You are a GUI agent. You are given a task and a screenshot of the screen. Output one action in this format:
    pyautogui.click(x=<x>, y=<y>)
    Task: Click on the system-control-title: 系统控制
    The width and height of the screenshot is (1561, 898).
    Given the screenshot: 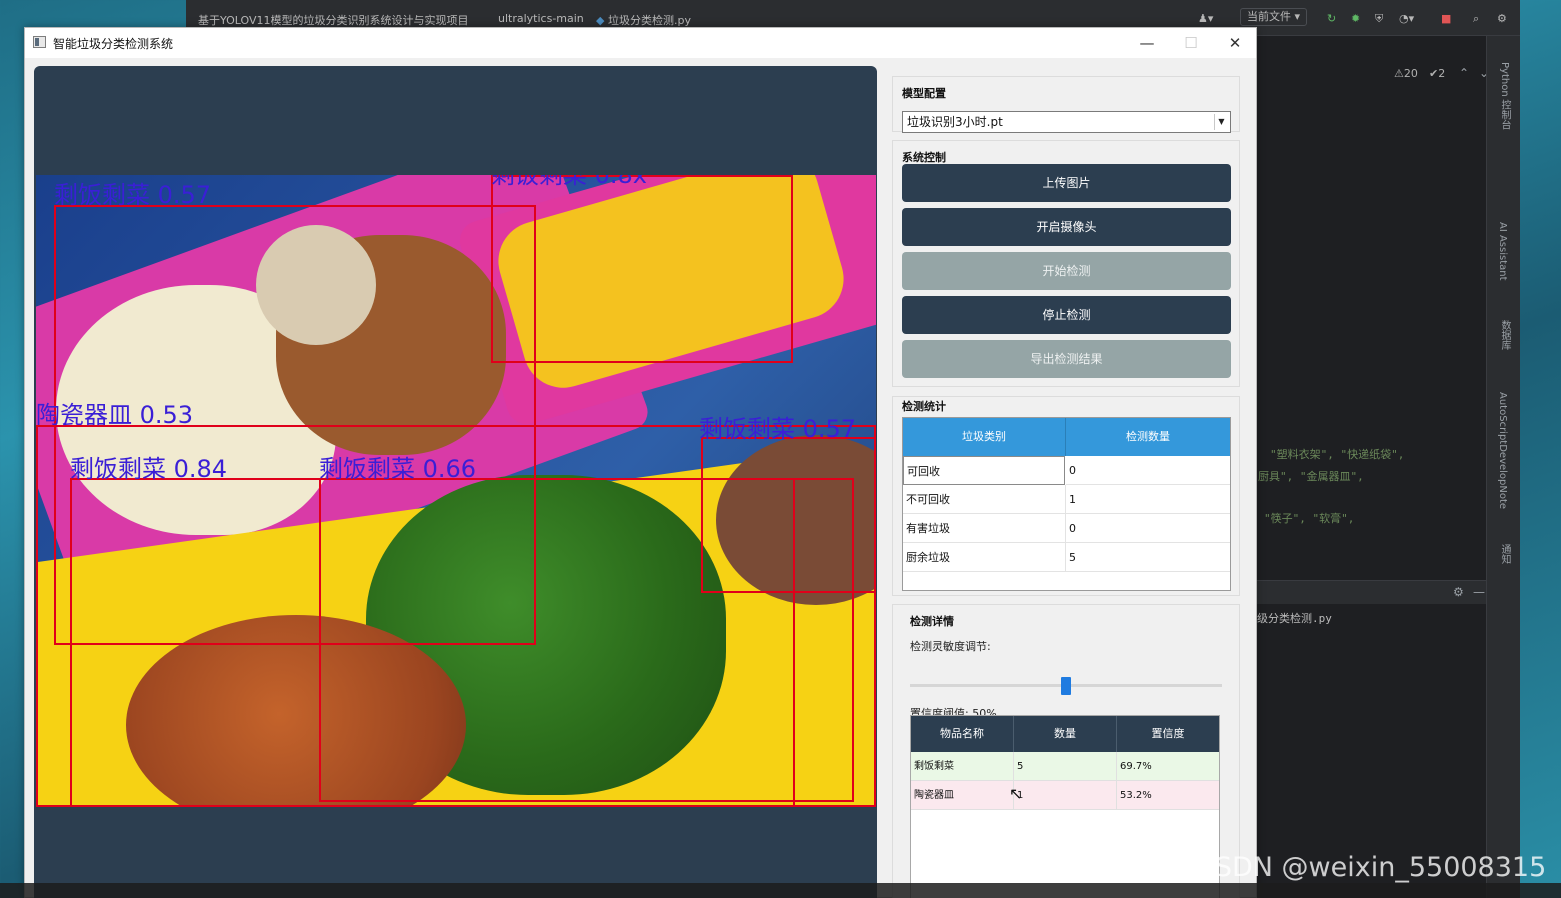 What is the action you would take?
    pyautogui.click(x=924, y=157)
    